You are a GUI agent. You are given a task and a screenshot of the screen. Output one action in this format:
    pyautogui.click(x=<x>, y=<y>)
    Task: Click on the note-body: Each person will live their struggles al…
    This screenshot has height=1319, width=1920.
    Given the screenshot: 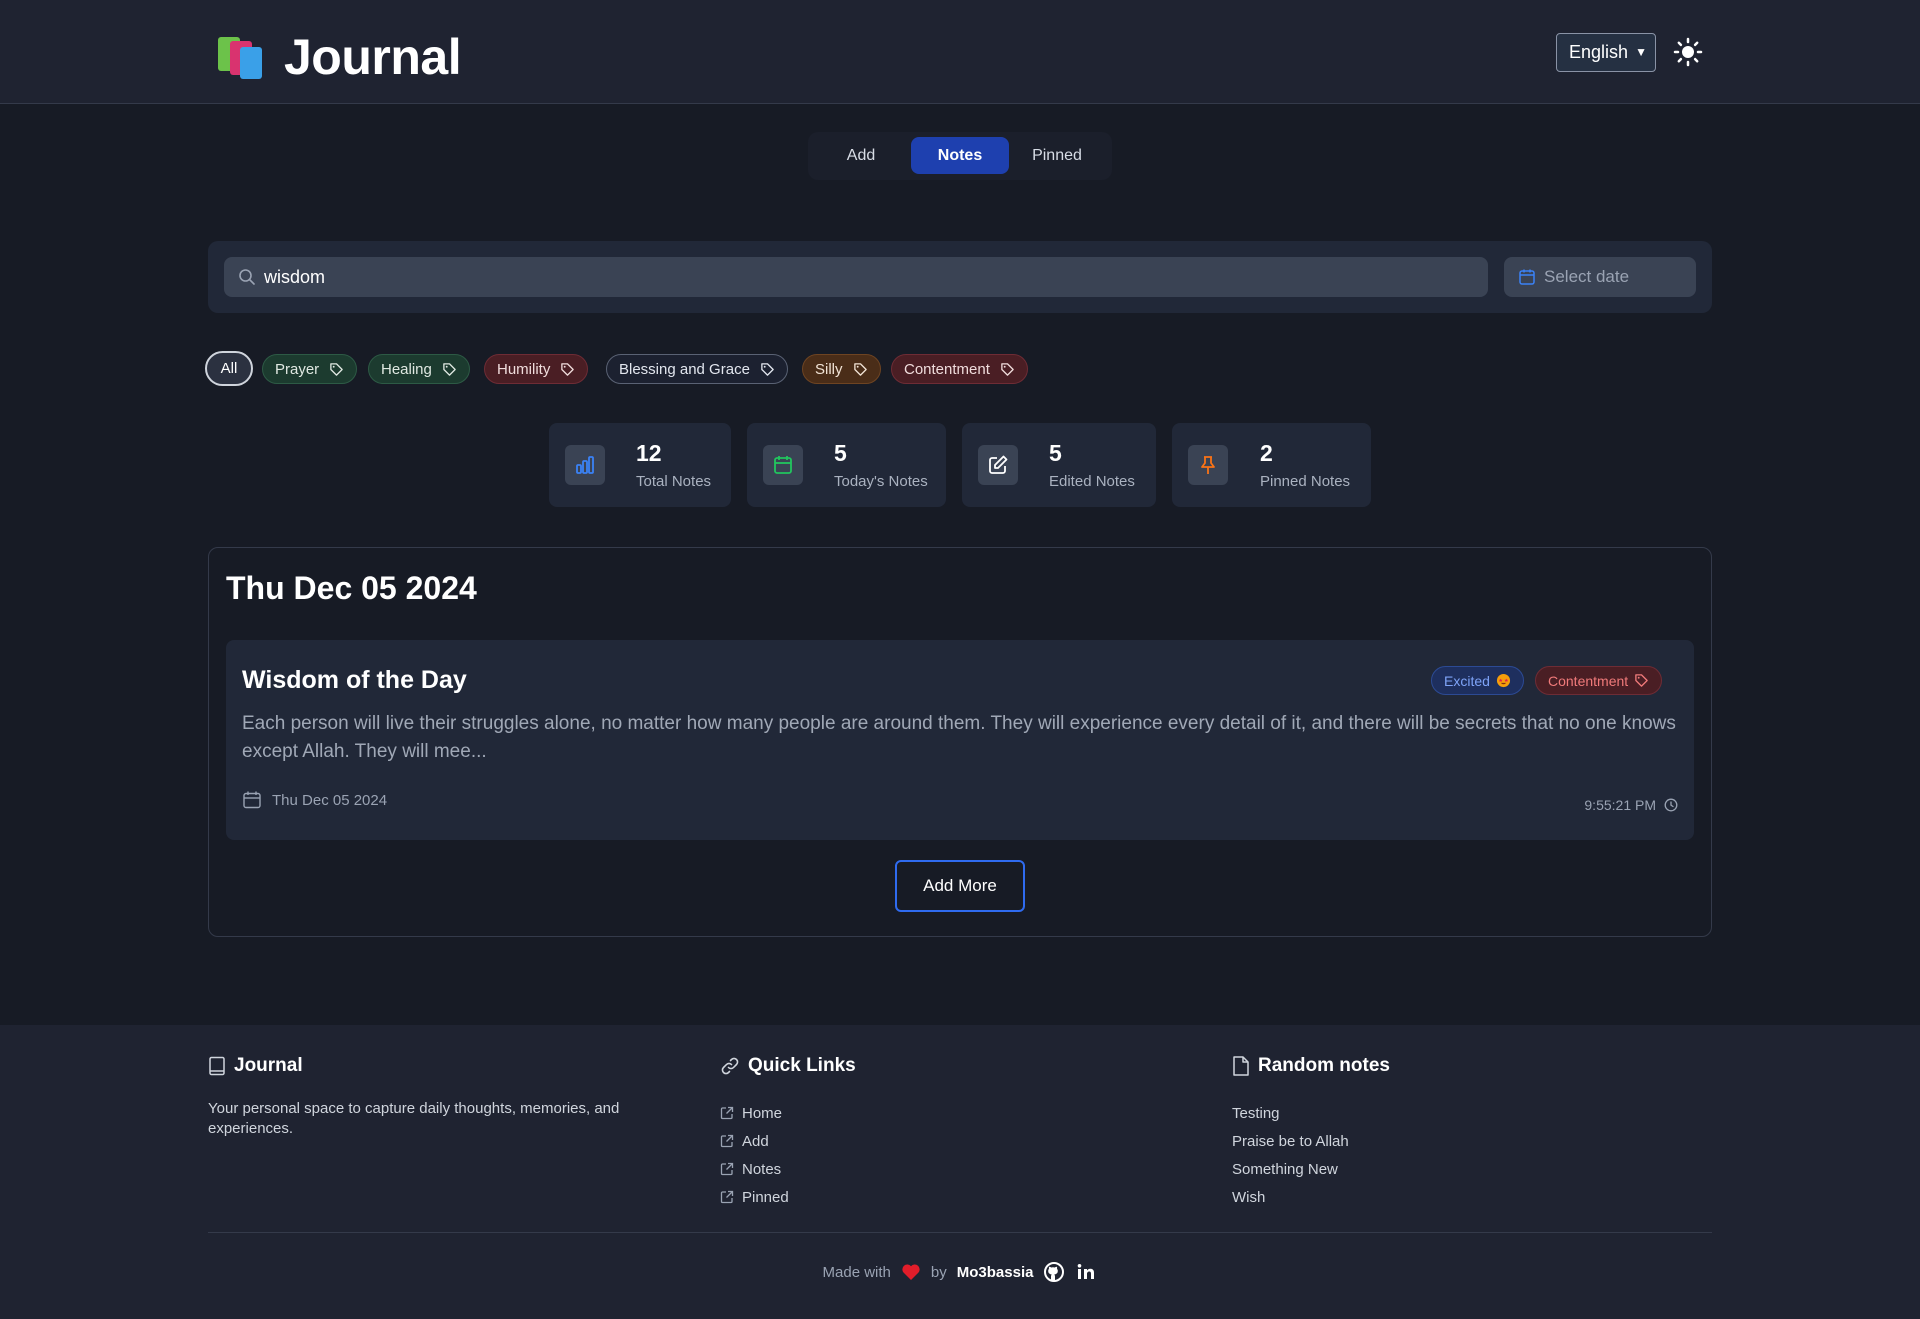 What is the action you would take?
    pyautogui.click(x=959, y=737)
    